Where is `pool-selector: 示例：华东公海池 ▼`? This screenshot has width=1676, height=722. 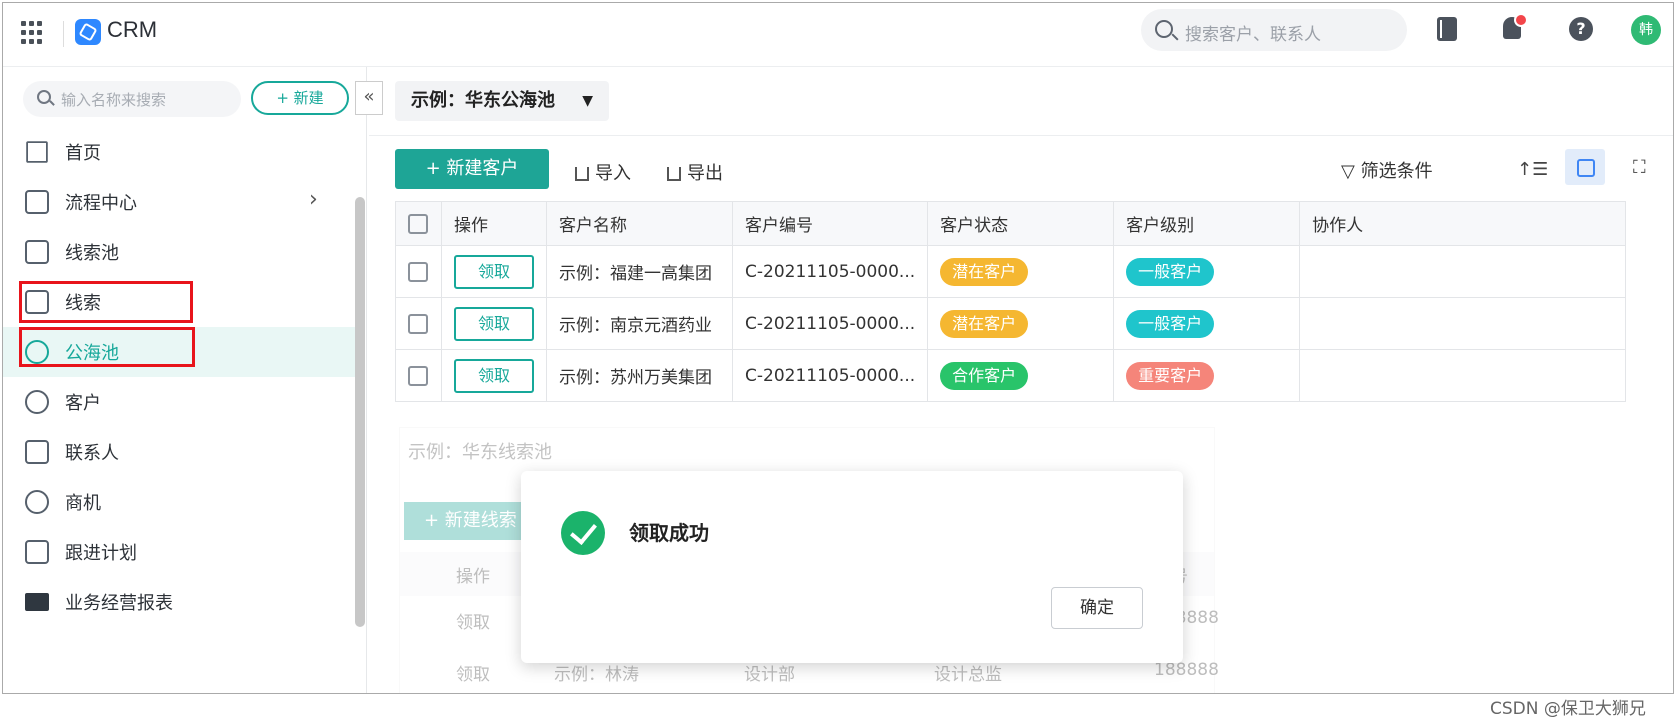
pool-selector: 示例：华东公海池 ▼ is located at coordinates (502, 101).